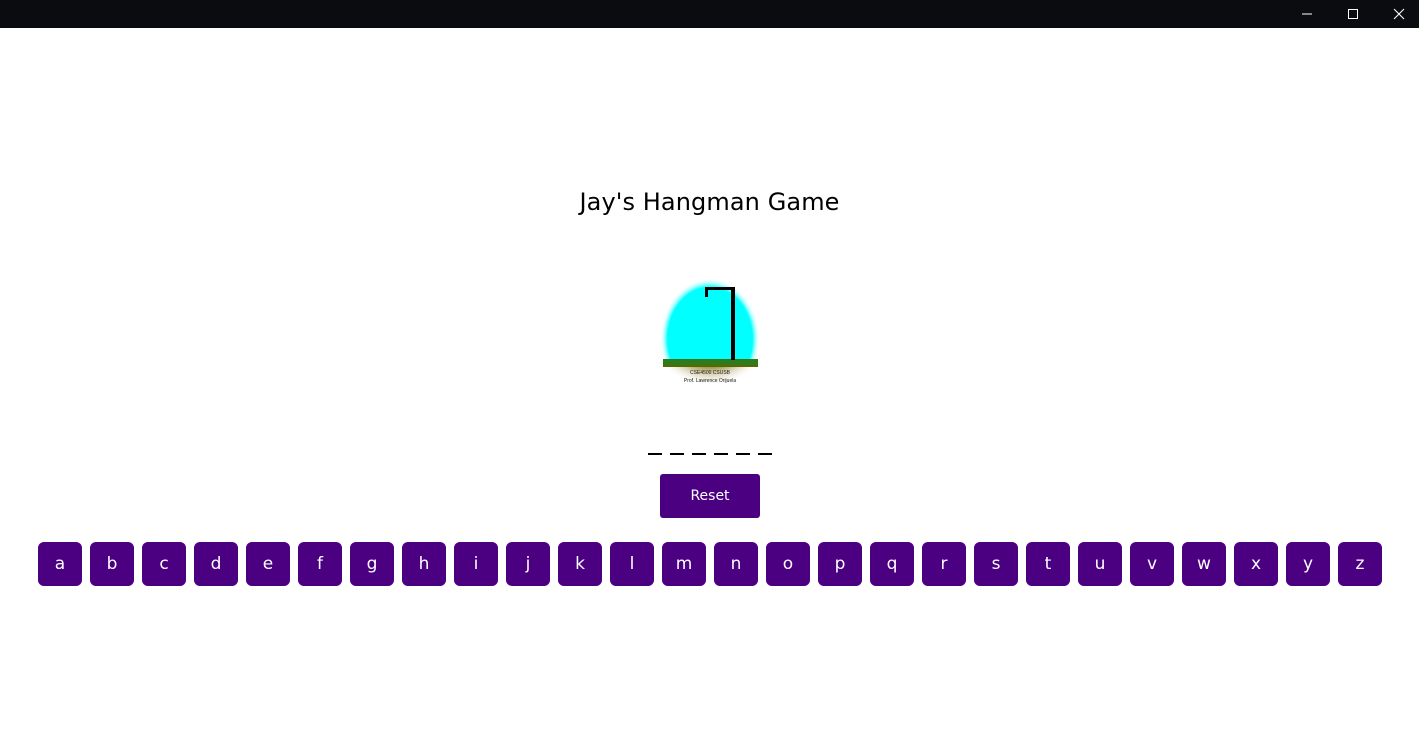 The image size is (1419, 736). What do you see at coordinates (112, 564) in the screenshot?
I see `letter-button-b: b` at bounding box center [112, 564].